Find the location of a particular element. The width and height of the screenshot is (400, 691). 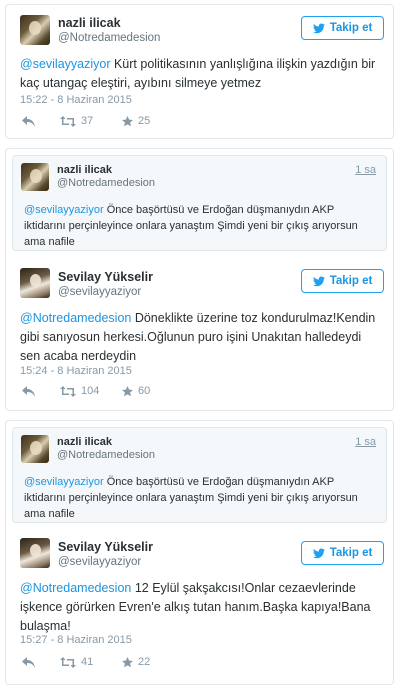

retweet-count: 104 is located at coordinates (90, 391).